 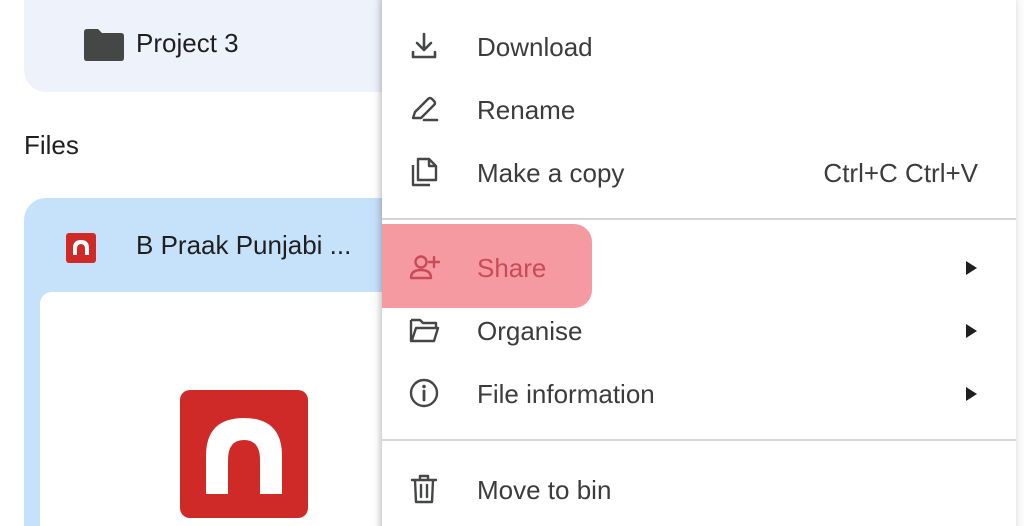 I want to click on info-icon, so click(x=424, y=393).